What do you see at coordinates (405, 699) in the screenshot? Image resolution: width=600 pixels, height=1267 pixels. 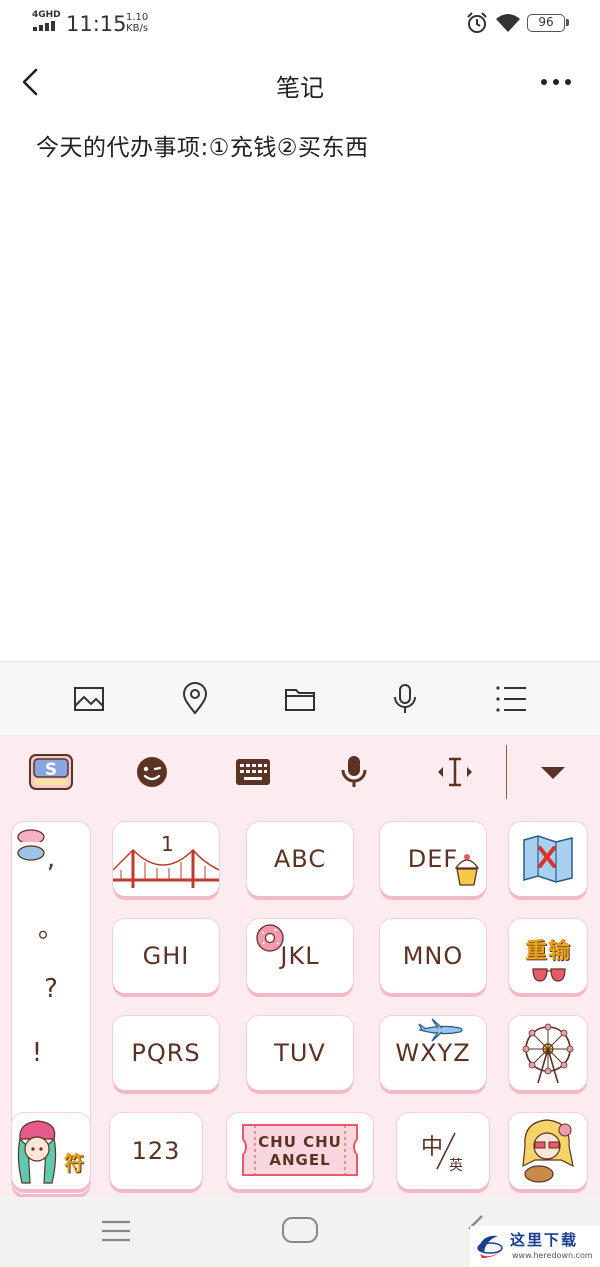 I see `microphone-icon` at bounding box center [405, 699].